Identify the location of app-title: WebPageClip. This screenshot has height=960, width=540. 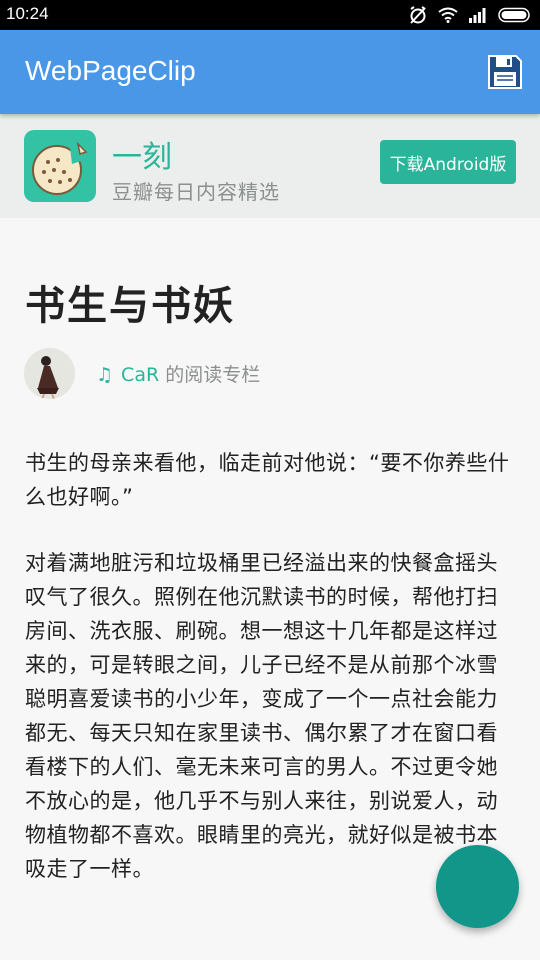
(110, 70).